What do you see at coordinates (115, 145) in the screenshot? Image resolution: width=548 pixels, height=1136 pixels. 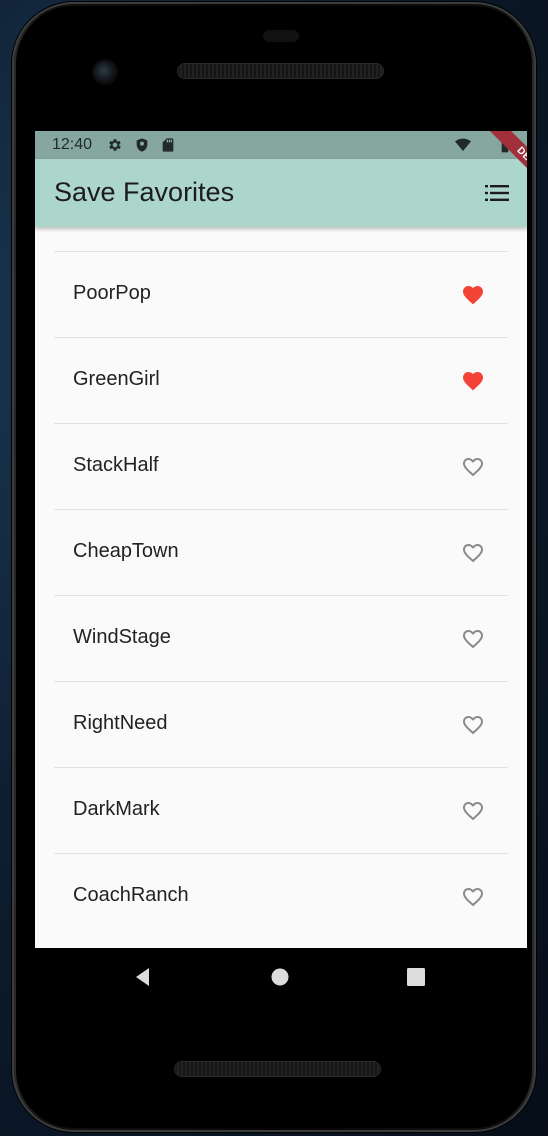 I see `settings-icon` at bounding box center [115, 145].